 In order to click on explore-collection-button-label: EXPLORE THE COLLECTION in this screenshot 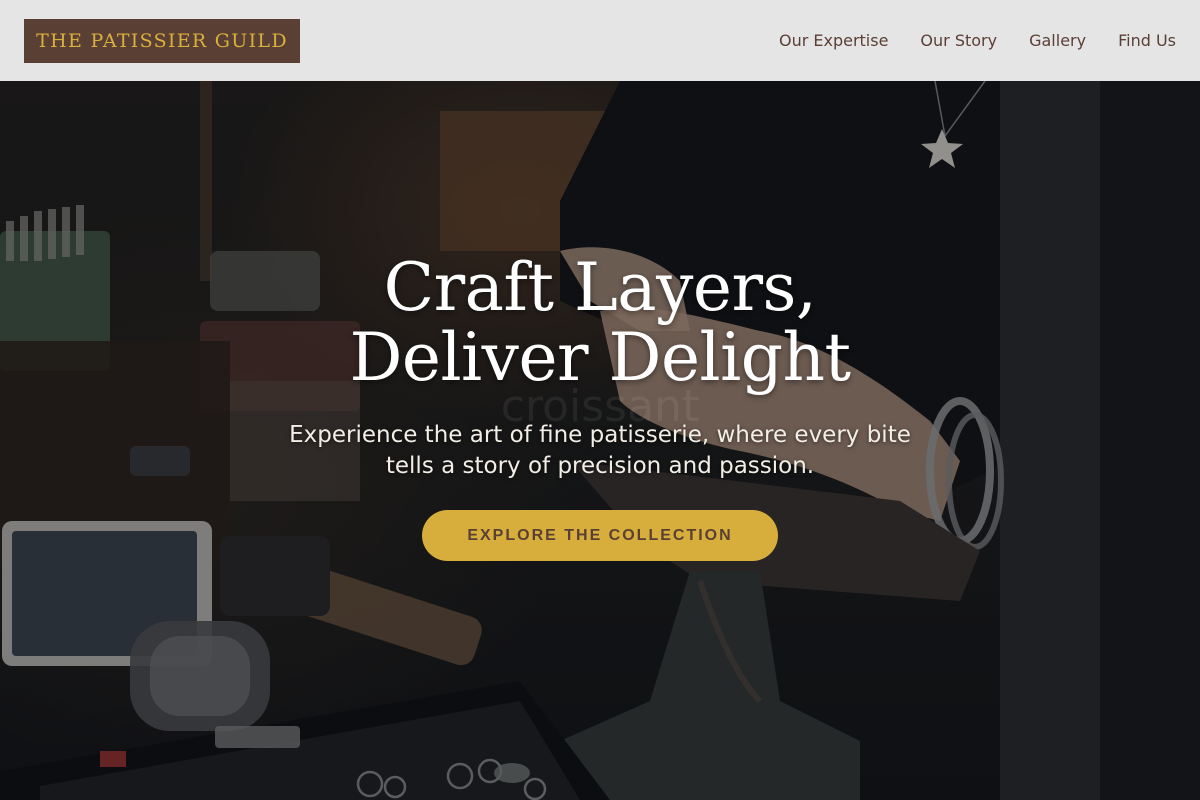, I will do `click(600, 535)`.